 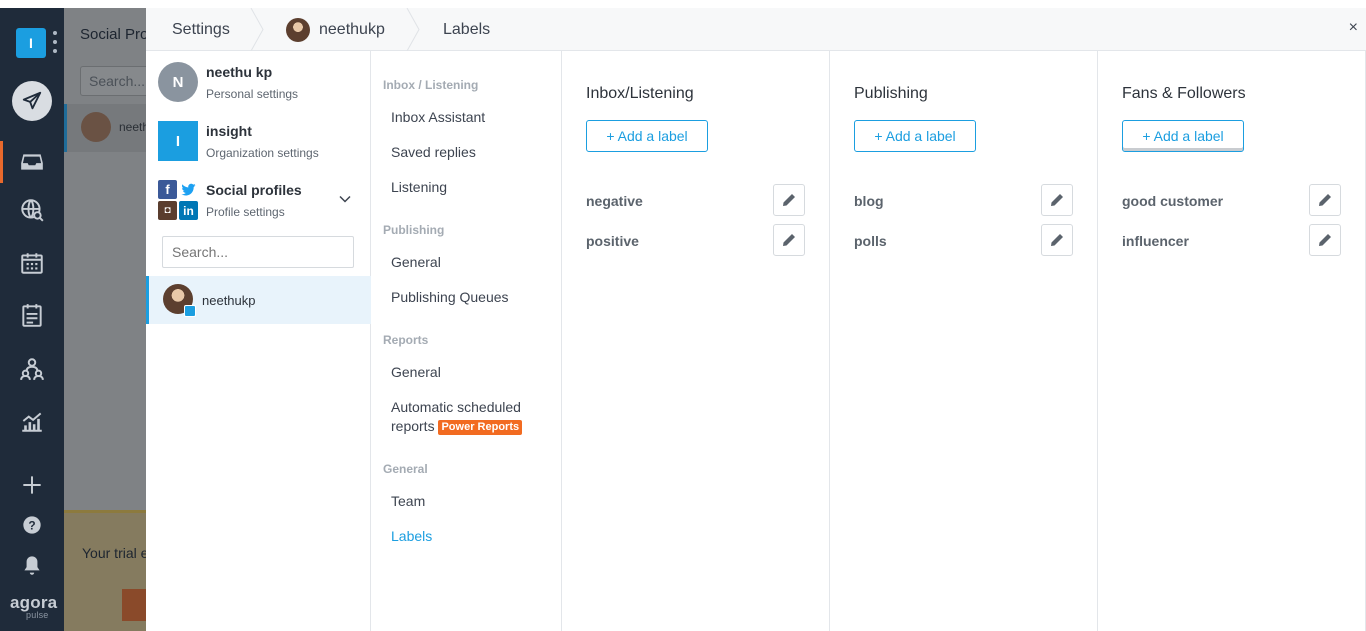 What do you see at coordinates (32, 101) in the screenshot?
I see `compose-icon` at bounding box center [32, 101].